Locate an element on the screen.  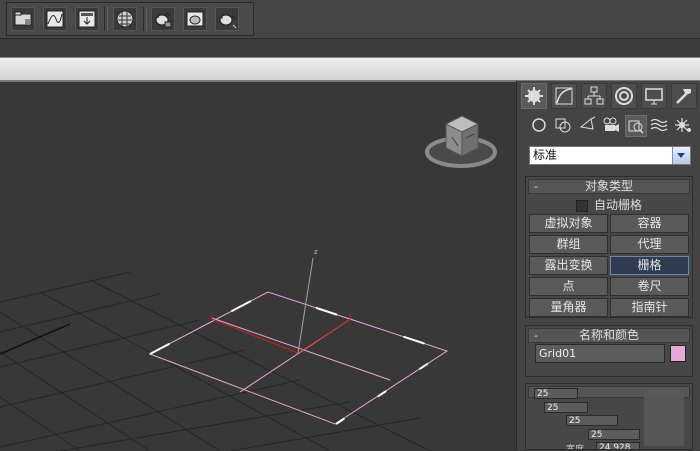
name-color-title: 名称和颜色 is located at coordinates (608, 335).